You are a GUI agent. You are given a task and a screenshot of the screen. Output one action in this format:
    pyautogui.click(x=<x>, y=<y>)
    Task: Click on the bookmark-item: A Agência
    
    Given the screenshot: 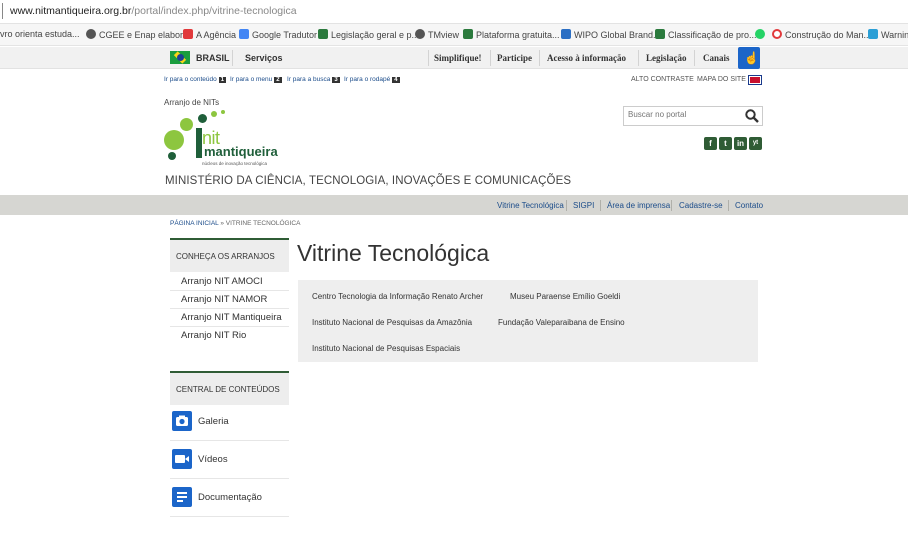 What is the action you would take?
    pyautogui.click(x=209, y=34)
    